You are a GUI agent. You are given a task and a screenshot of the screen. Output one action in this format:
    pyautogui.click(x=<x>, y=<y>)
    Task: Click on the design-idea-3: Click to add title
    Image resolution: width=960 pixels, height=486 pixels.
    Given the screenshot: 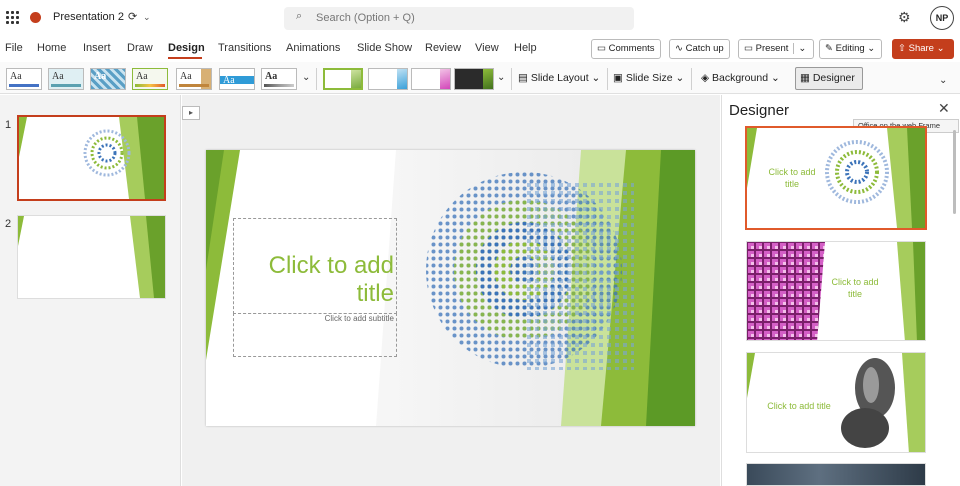 What is the action you would take?
    pyautogui.click(x=836, y=402)
    